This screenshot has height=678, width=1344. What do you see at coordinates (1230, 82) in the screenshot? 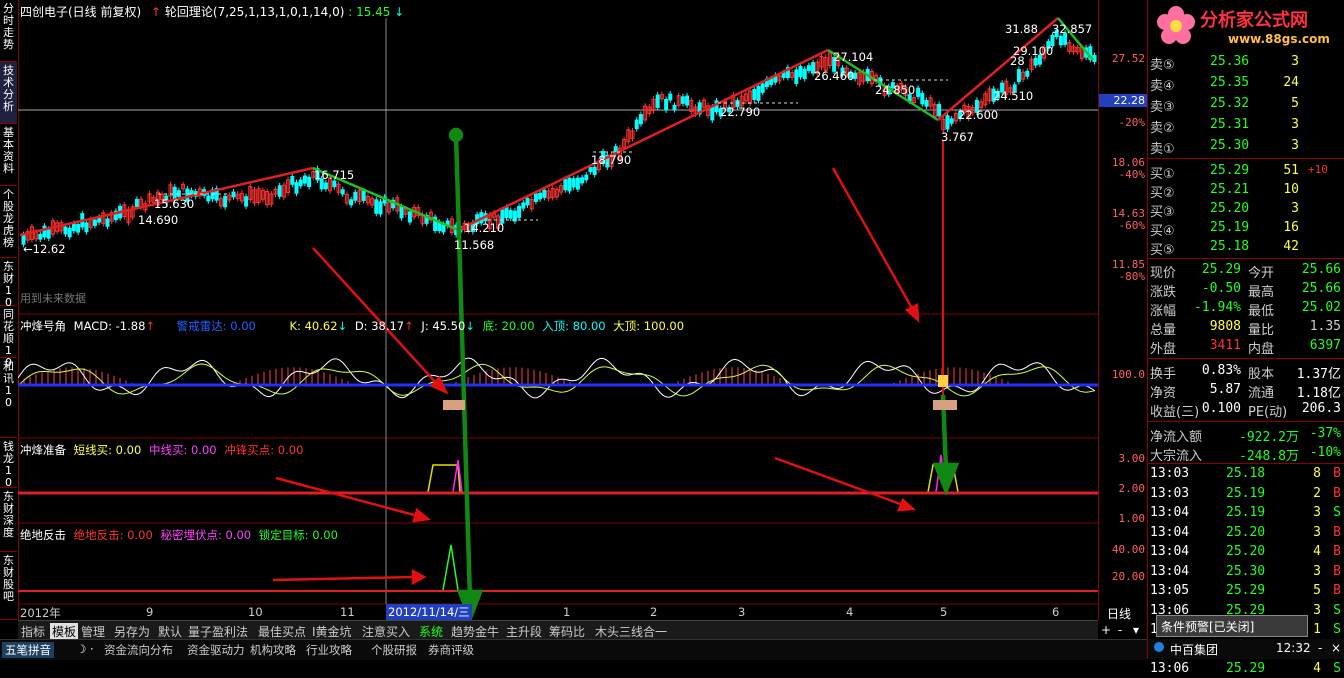
I see `ask-price: 25.35` at bounding box center [1230, 82].